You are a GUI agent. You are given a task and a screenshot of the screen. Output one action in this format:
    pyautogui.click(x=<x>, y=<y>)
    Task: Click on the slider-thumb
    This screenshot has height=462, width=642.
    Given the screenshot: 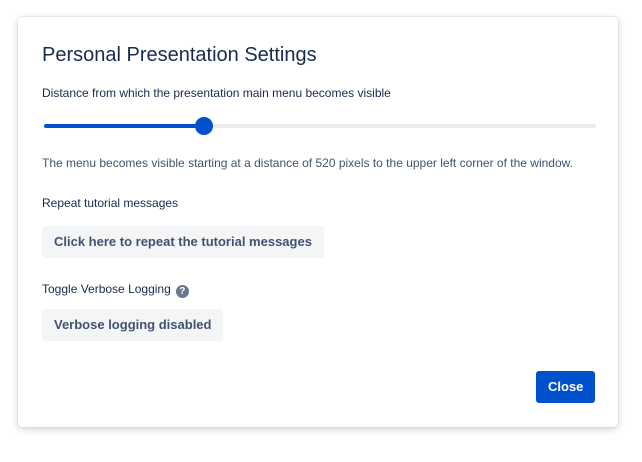 What is the action you would take?
    pyautogui.click(x=204, y=126)
    